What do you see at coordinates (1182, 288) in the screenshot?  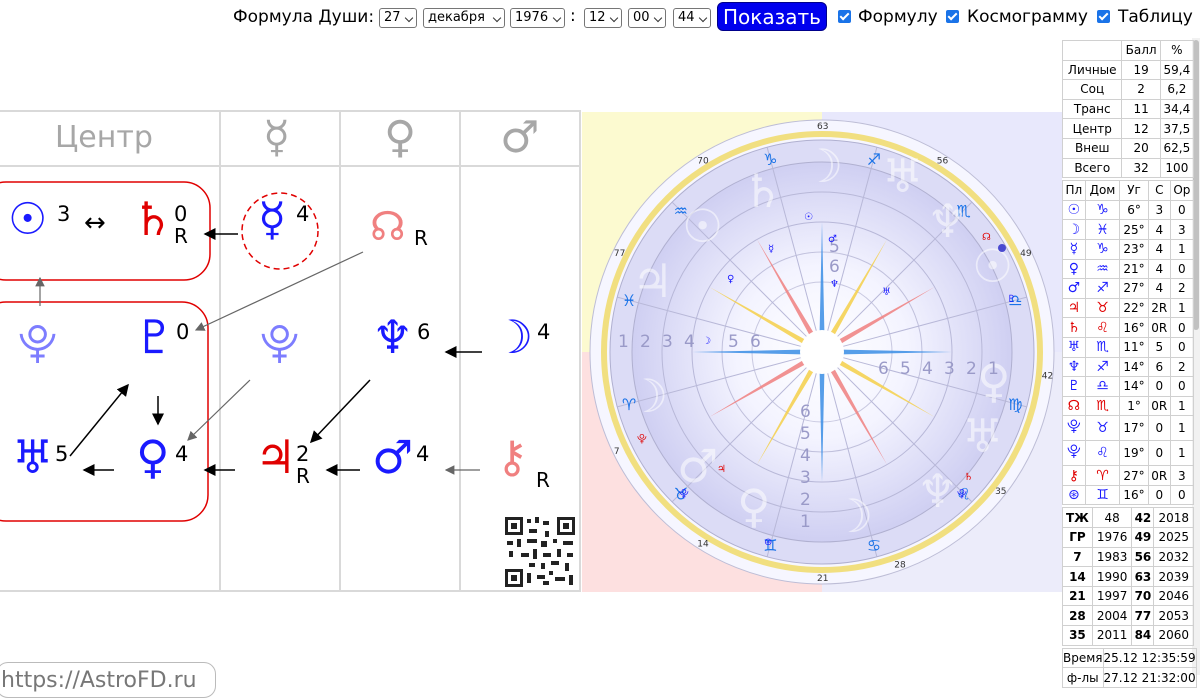 I see `orbit-cell: 2` at bounding box center [1182, 288].